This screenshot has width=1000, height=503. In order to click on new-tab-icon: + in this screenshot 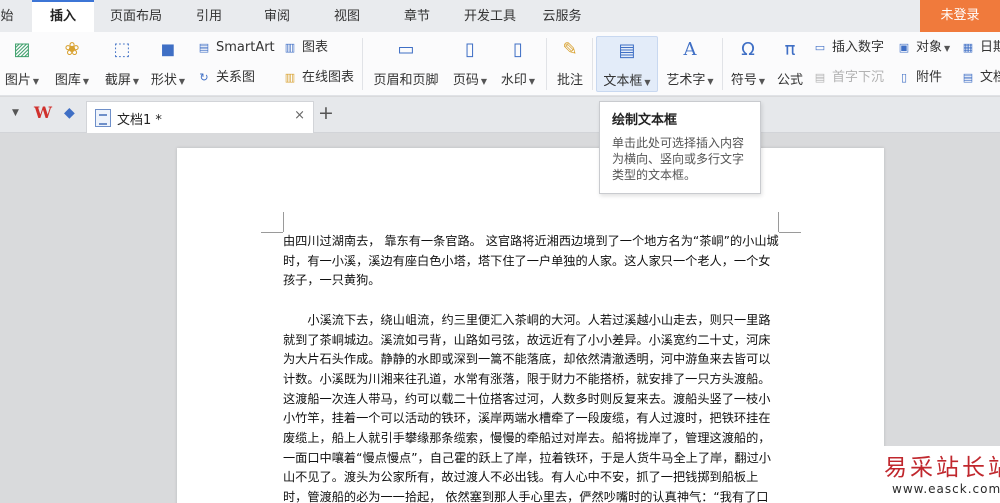, I will do `click(326, 113)`.